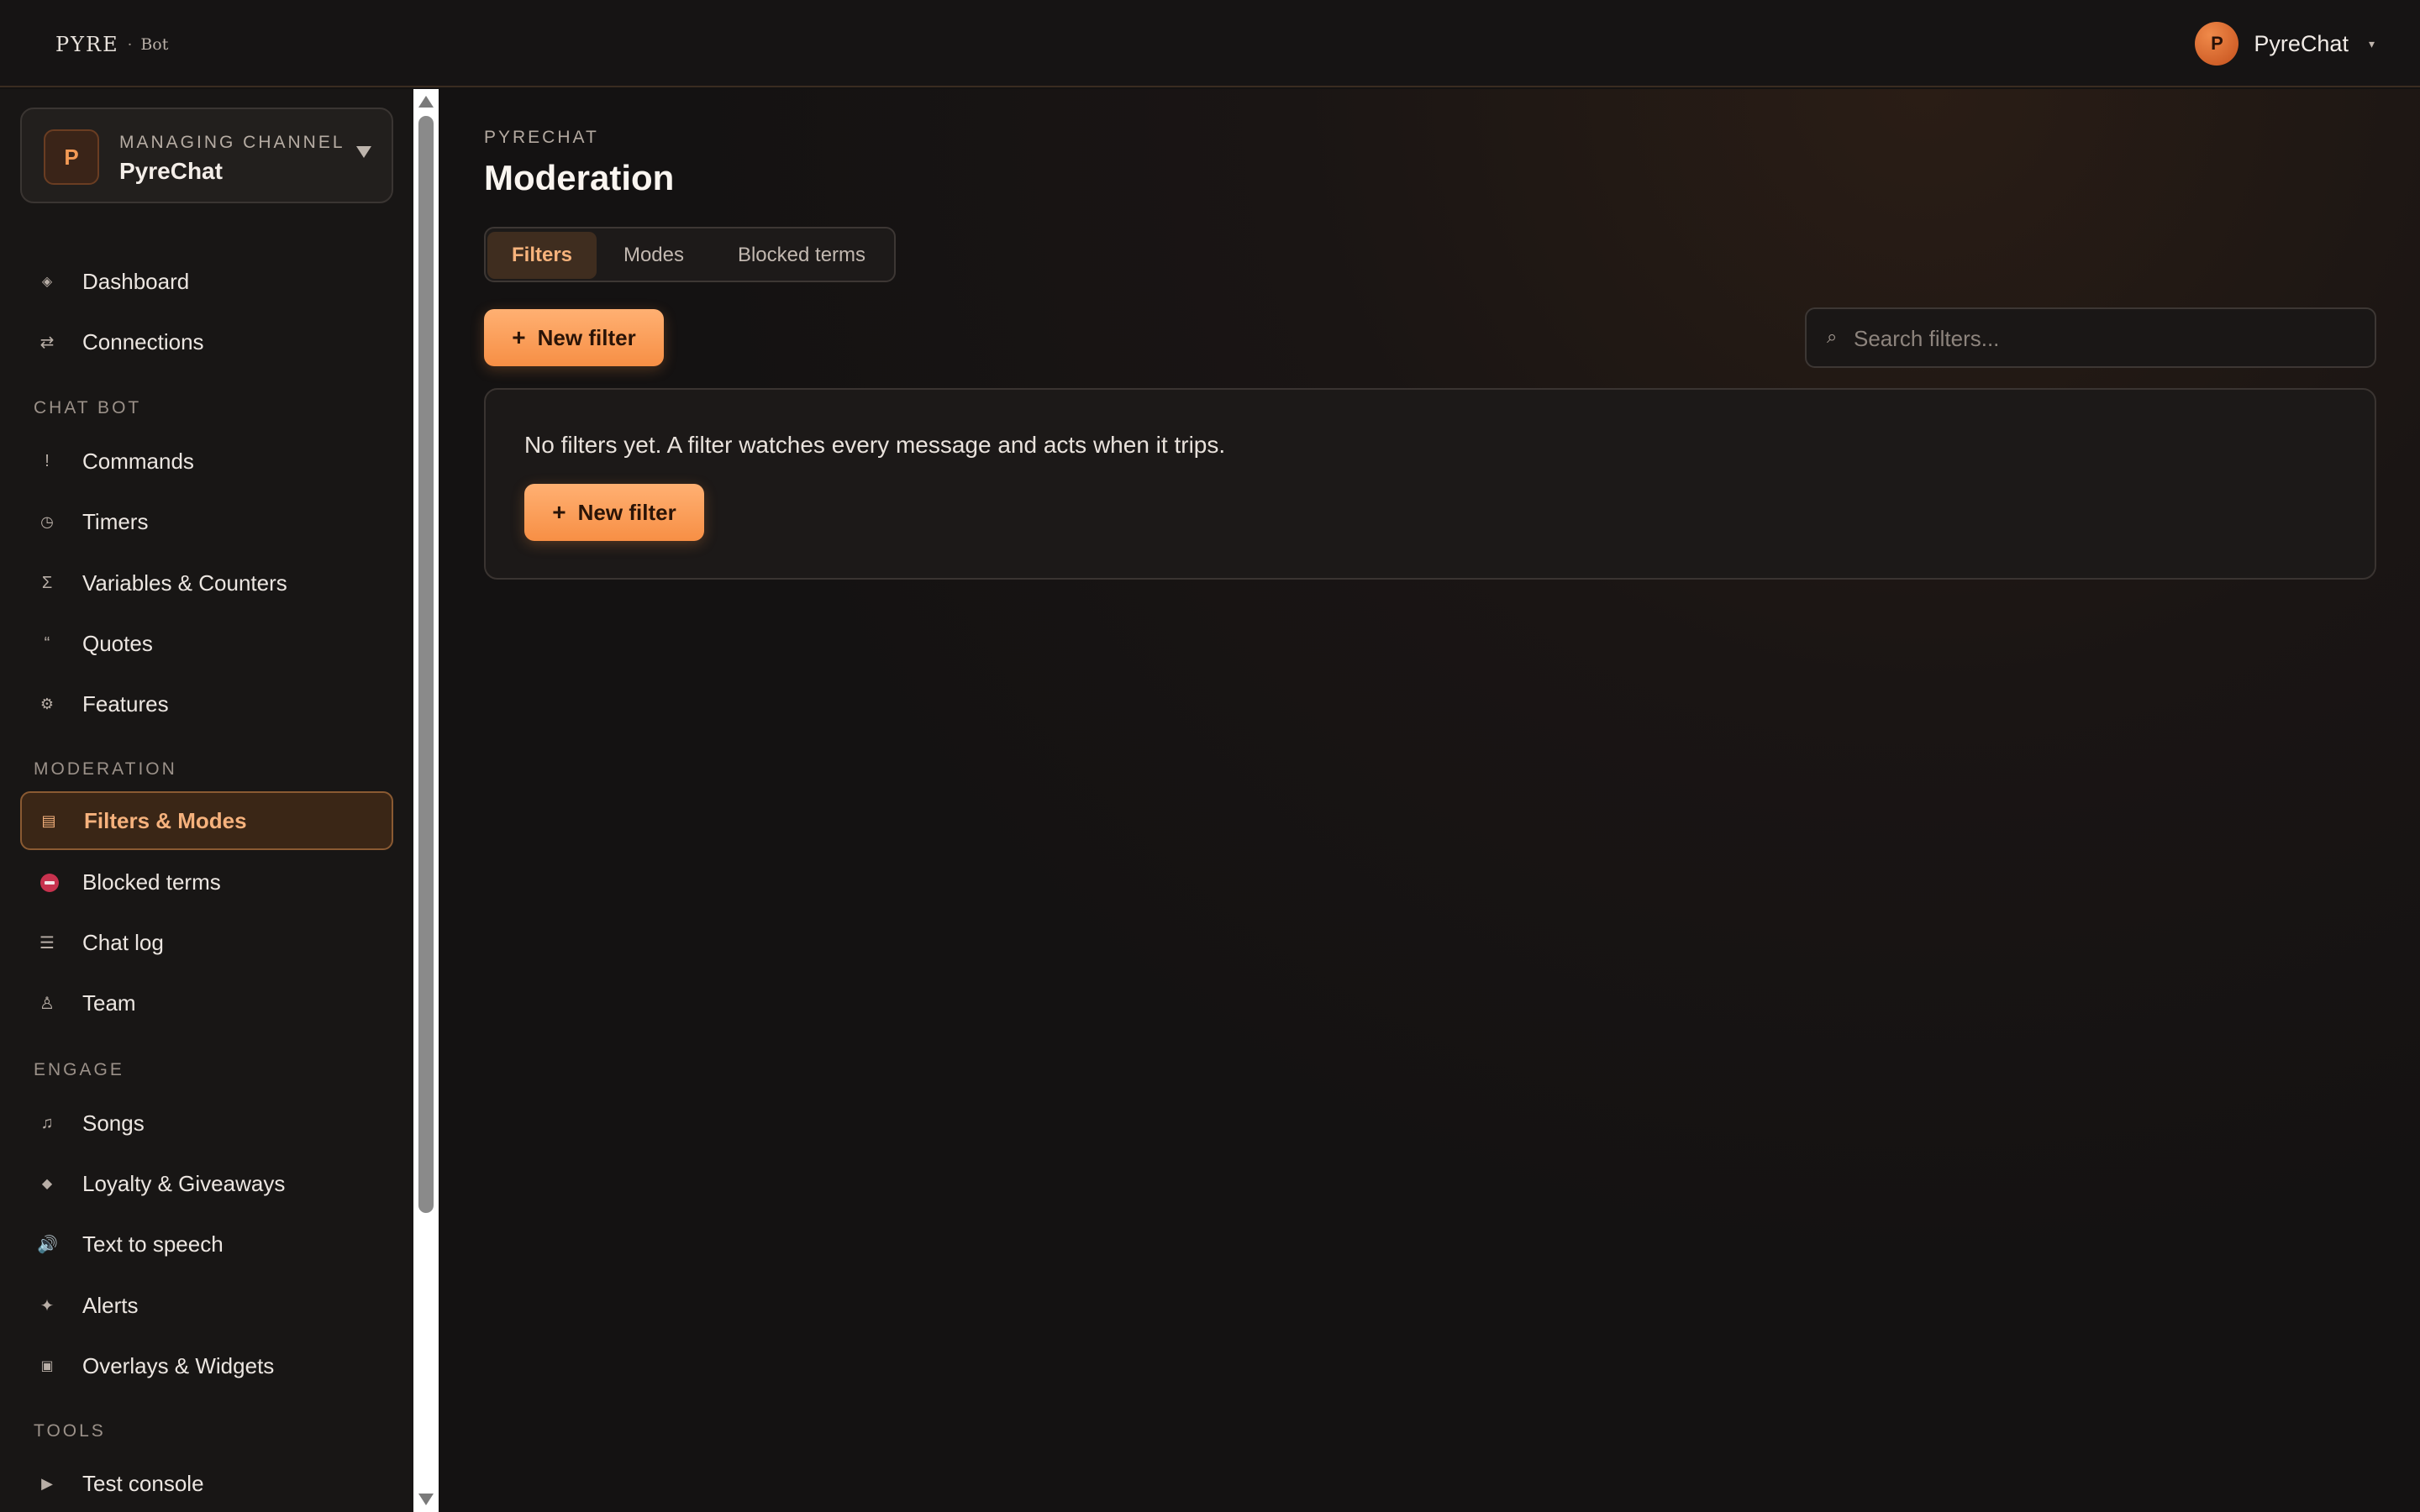 This screenshot has height=1512, width=2420. Describe the element at coordinates (47, 521) in the screenshot. I see `clock-icon: ◷` at that location.